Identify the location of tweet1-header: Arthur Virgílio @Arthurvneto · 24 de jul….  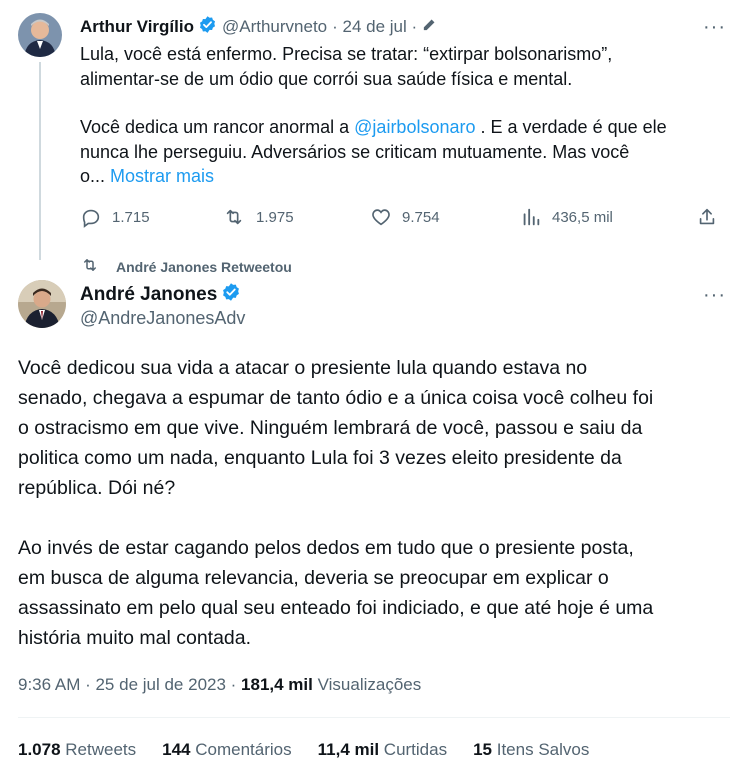
(259, 27).